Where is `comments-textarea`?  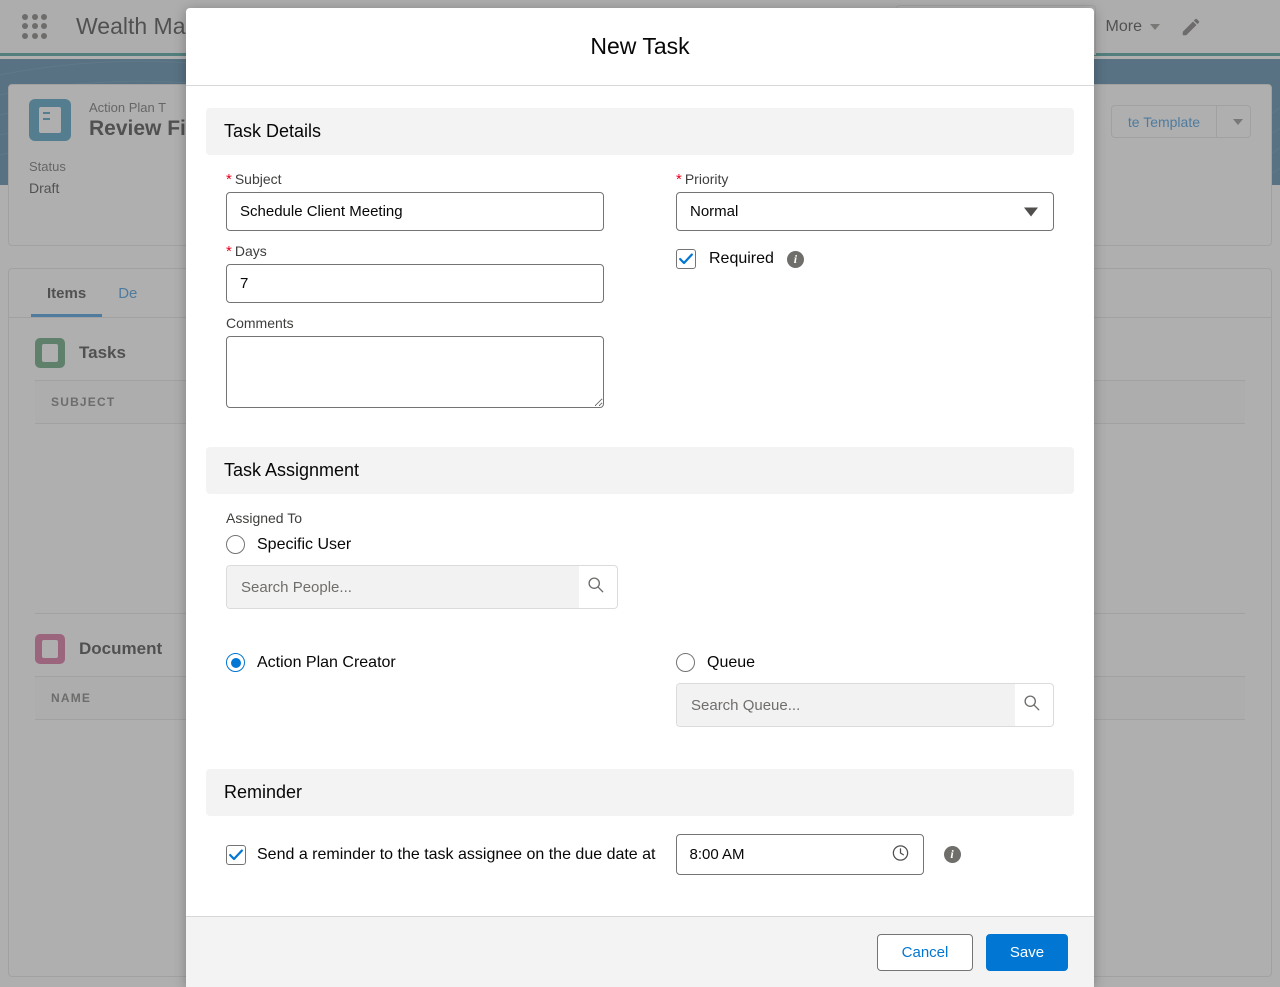
comments-textarea is located at coordinates (415, 372).